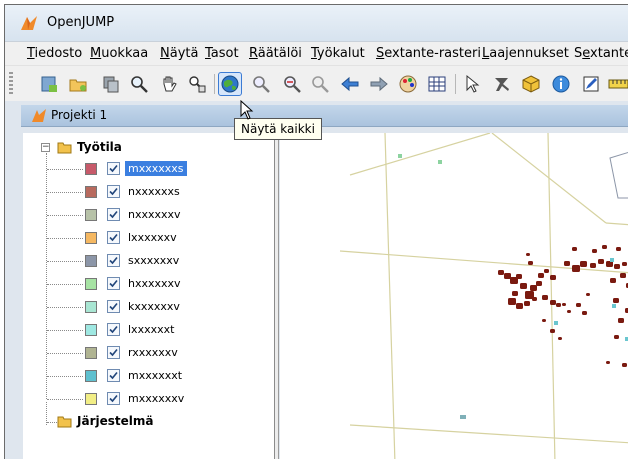 Image resolution: width=628 pixels, height=459 pixels. I want to click on tools-icon, so click(502, 84).